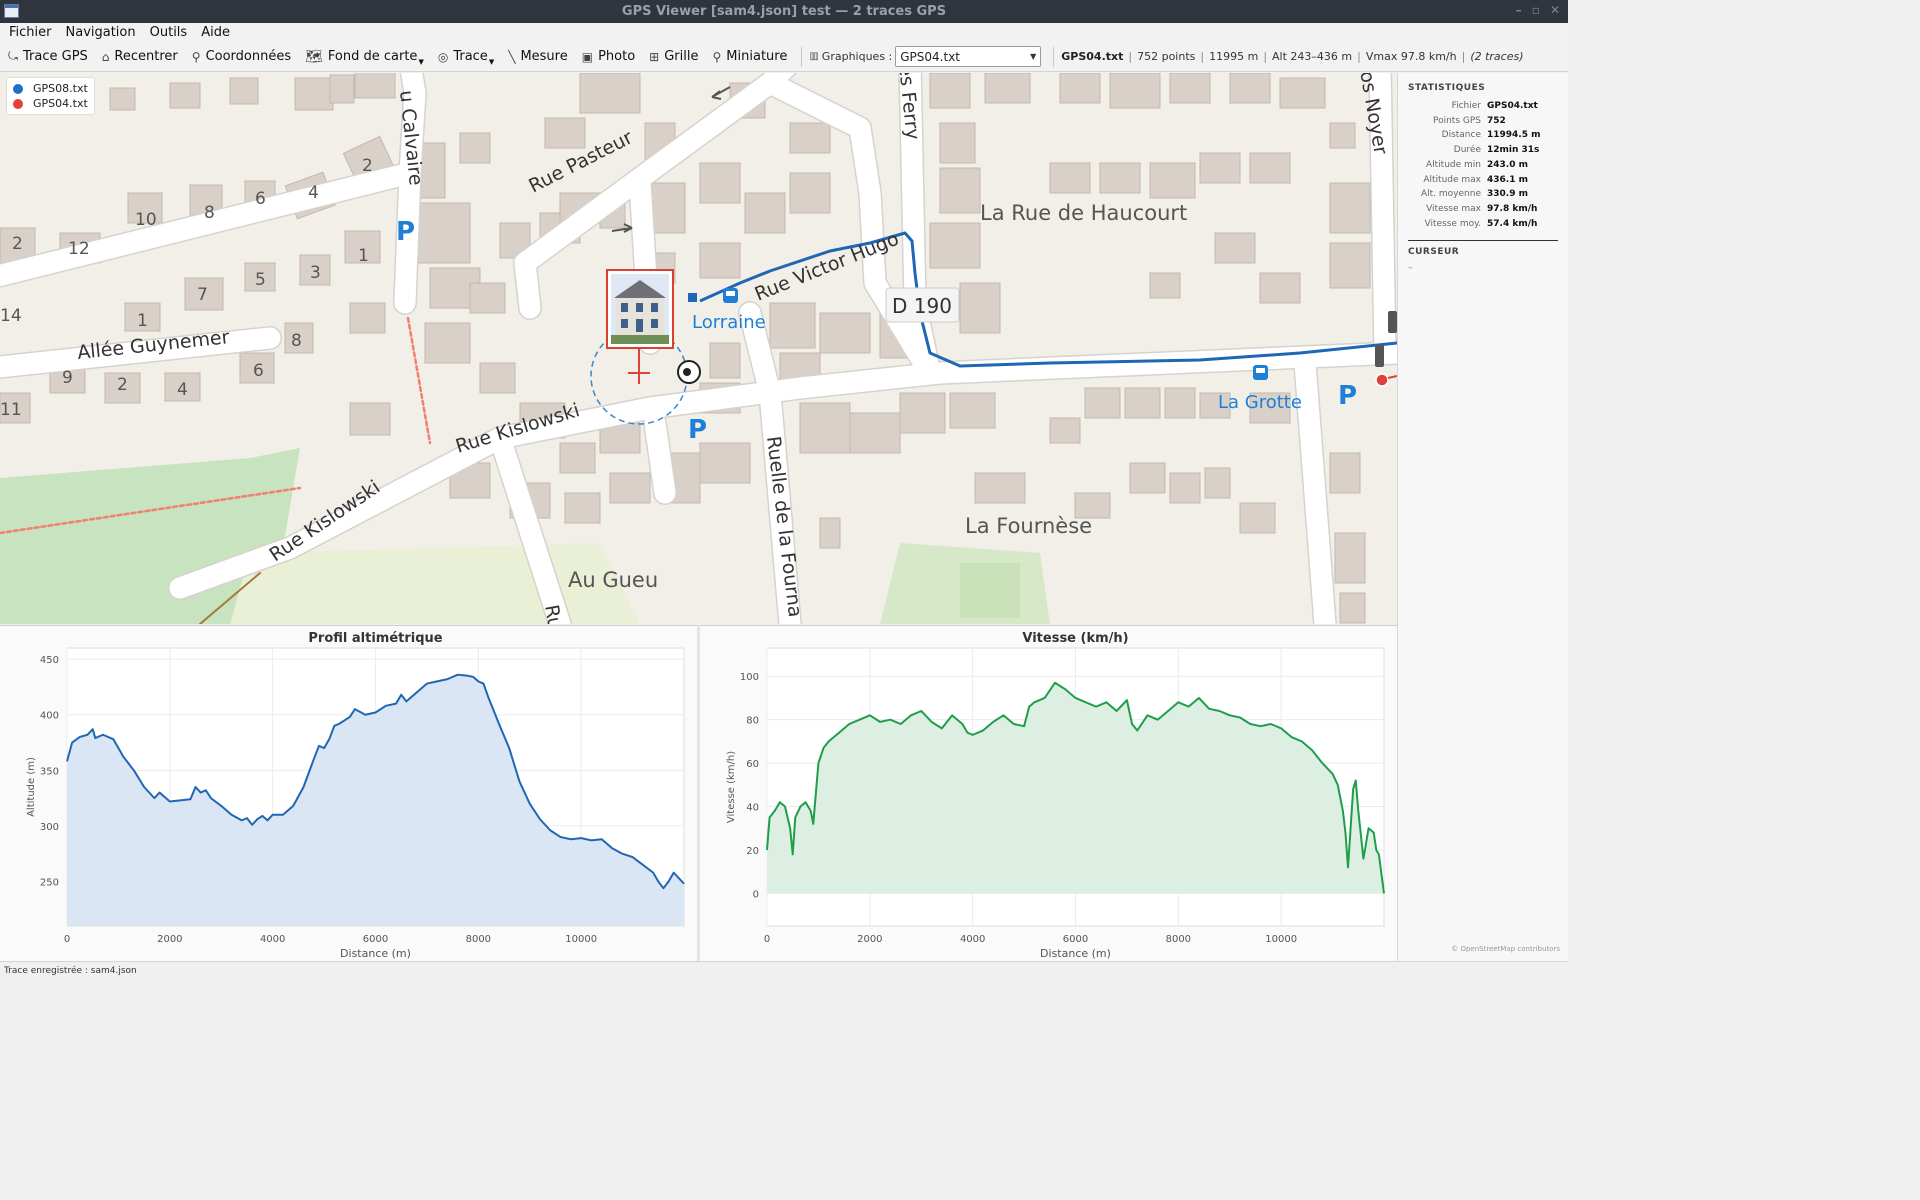 The height and width of the screenshot is (1200, 1920). Describe the element at coordinates (1054, 56) in the screenshot. I see `toolbar-separator` at that location.